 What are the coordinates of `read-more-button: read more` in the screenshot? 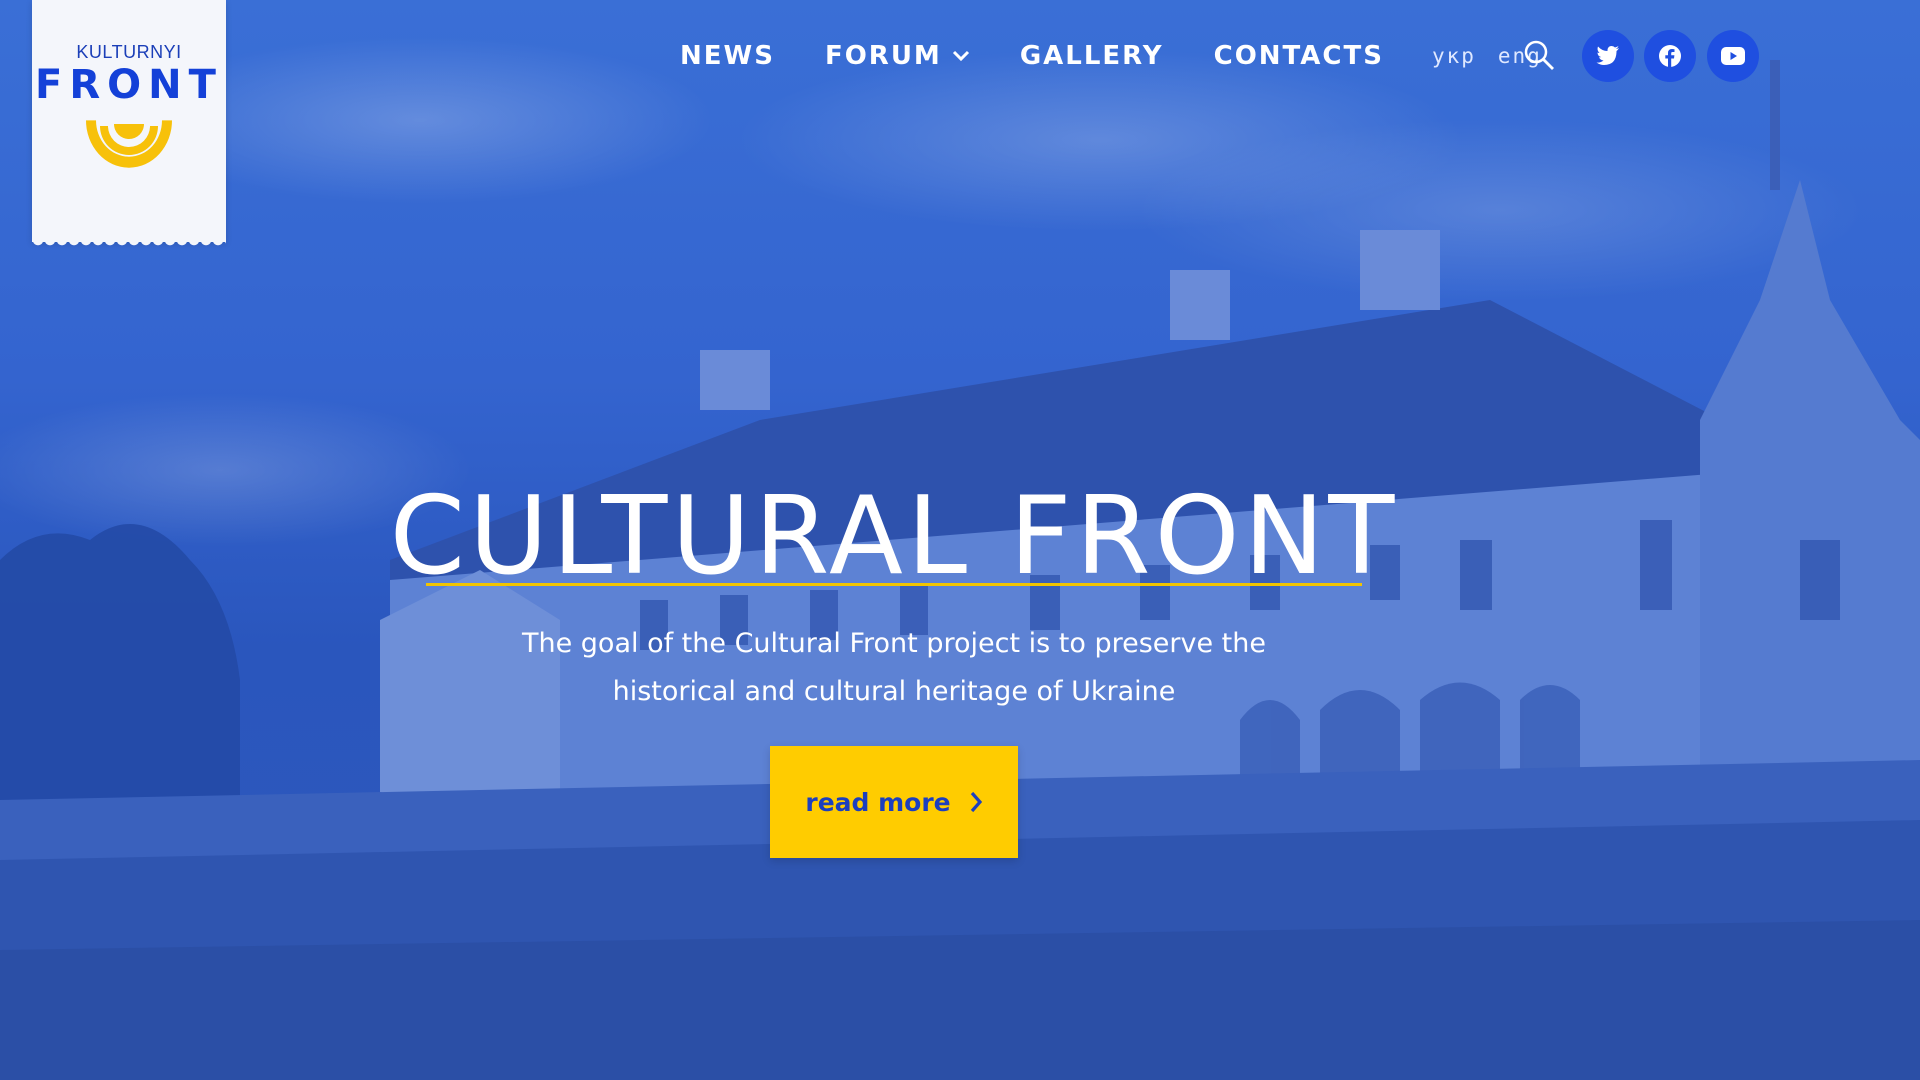 It's located at (894, 802).